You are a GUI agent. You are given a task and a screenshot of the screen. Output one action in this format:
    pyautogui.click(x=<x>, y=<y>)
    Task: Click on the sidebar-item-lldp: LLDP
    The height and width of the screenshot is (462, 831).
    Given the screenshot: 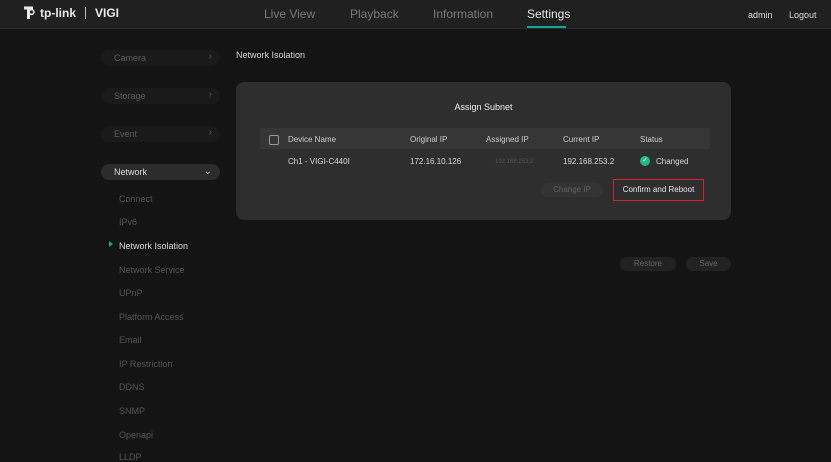 What is the action you would take?
    pyautogui.click(x=130, y=457)
    